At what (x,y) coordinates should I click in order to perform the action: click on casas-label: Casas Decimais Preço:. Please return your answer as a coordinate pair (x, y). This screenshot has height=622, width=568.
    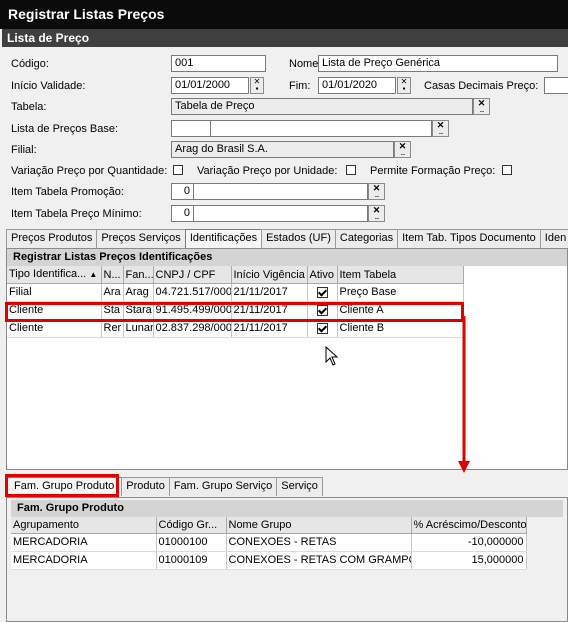
    Looking at the image, I should click on (481, 86).